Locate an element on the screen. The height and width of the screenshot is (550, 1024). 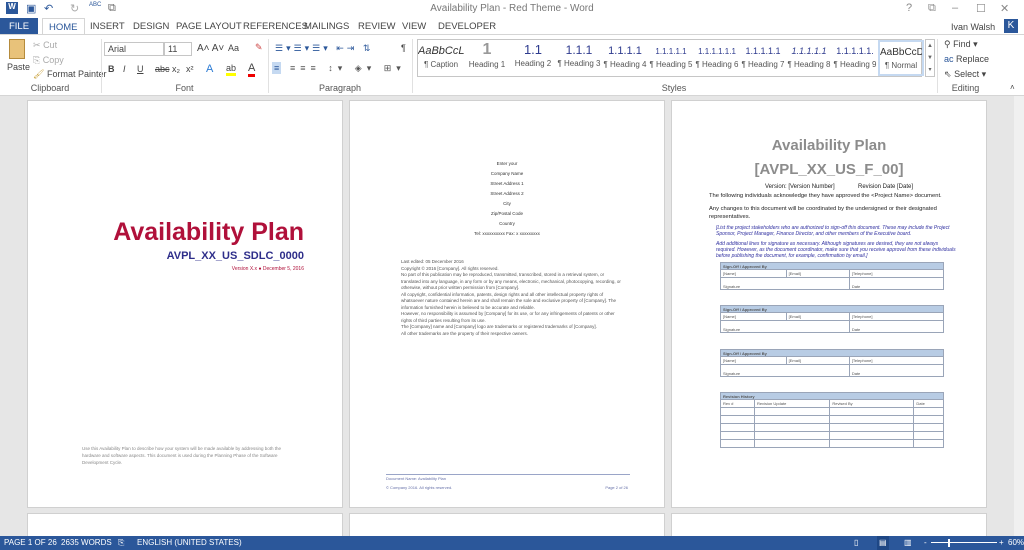
web-layout-icon: ▥ is located at coordinates (908, 542).